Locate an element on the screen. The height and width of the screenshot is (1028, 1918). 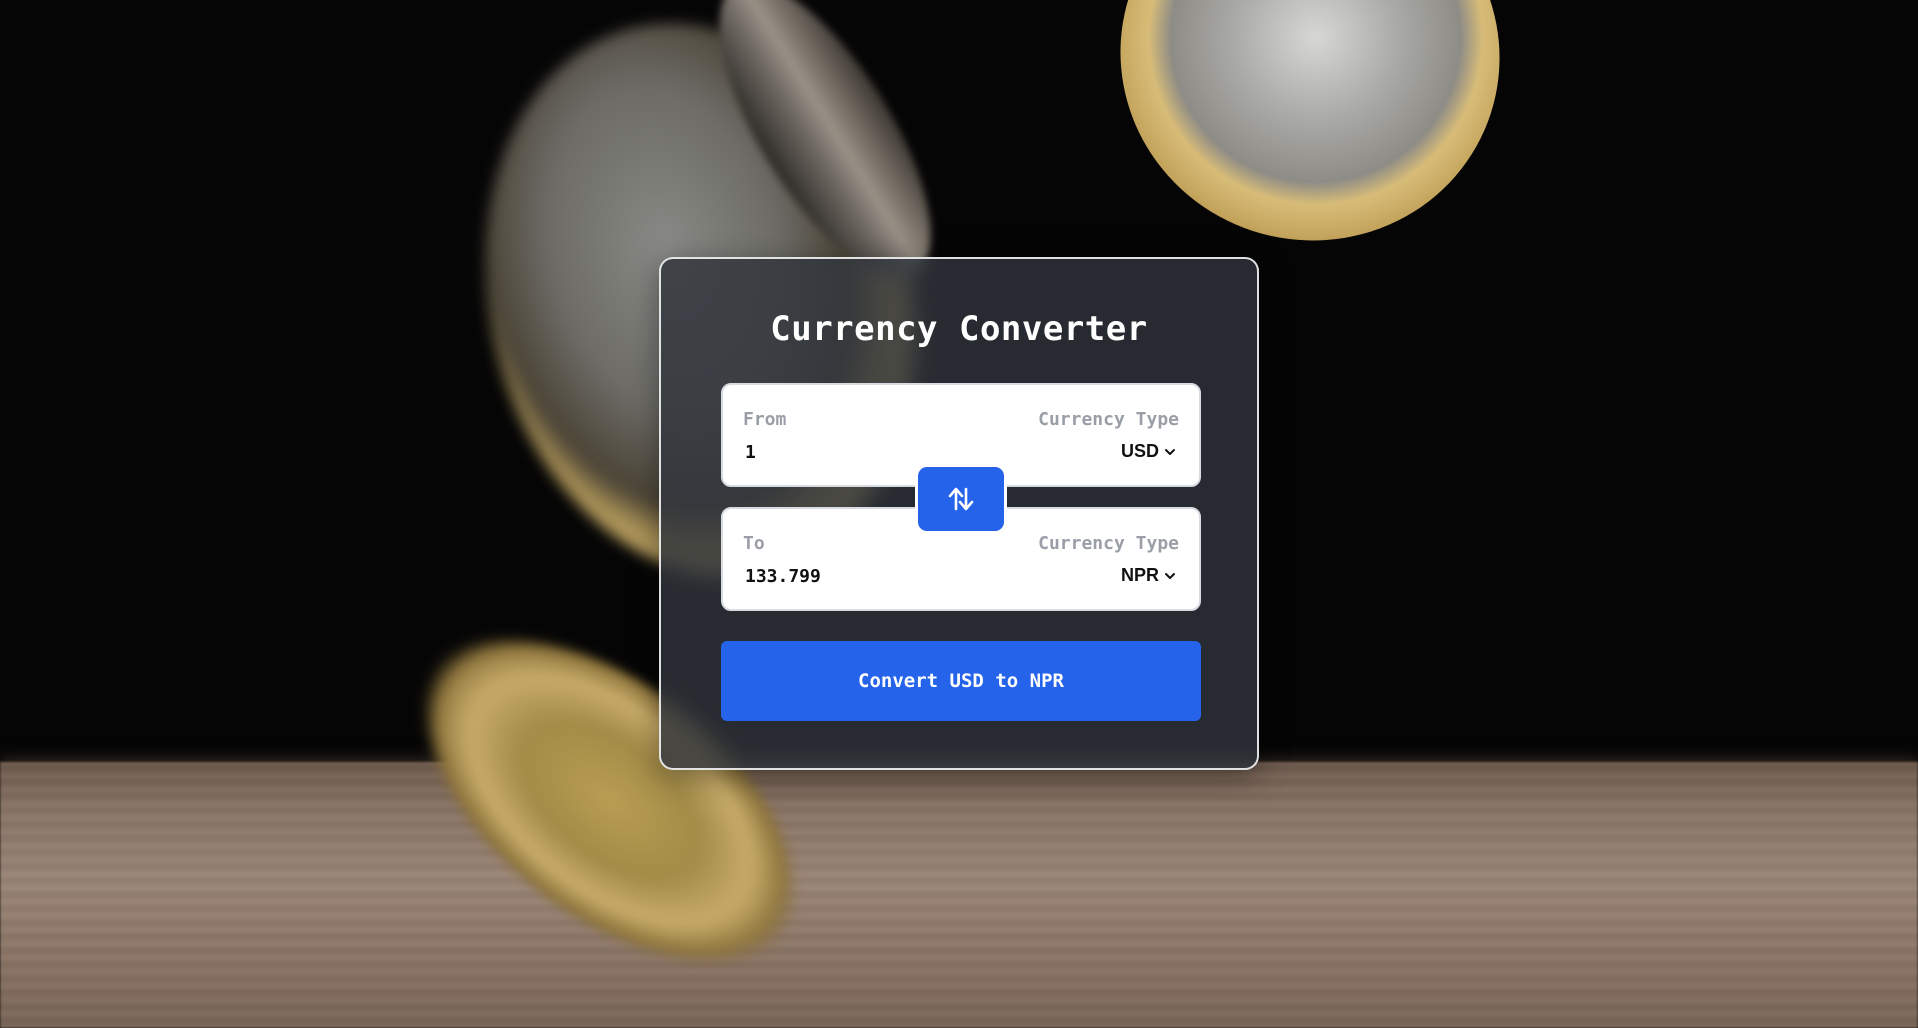
to-currency-type-label: Currency Type is located at coordinates (1108, 543).